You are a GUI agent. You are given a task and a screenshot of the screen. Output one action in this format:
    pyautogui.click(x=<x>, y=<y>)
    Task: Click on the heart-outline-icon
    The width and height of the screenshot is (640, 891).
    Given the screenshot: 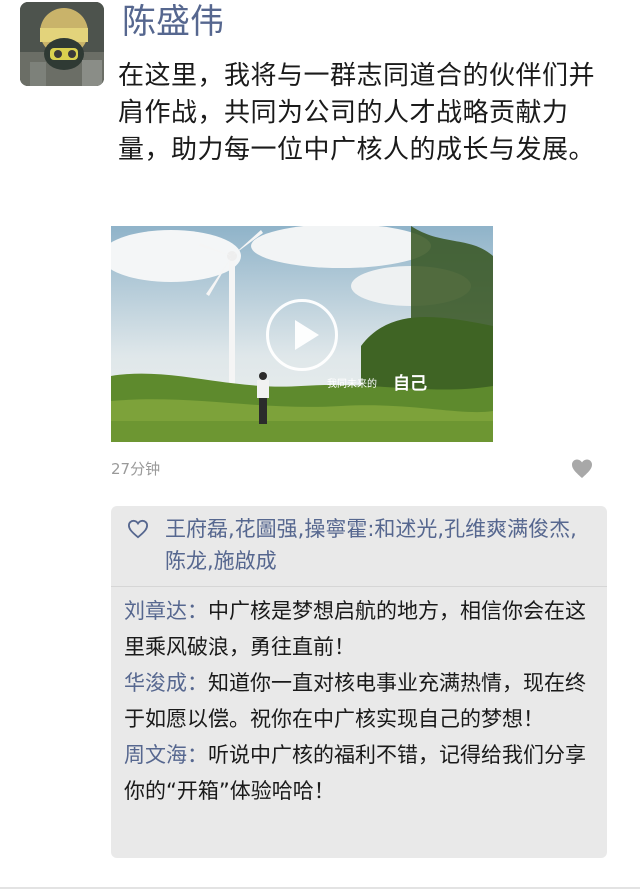 What is the action you would take?
    pyautogui.click(x=138, y=529)
    